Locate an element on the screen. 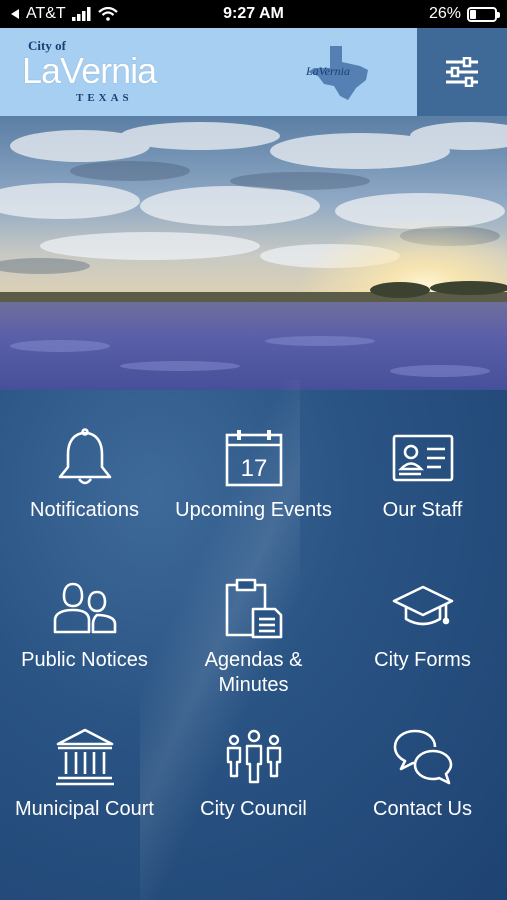  tile-agendas-minutes: Agendas & Minutes is located at coordinates (253, 637).